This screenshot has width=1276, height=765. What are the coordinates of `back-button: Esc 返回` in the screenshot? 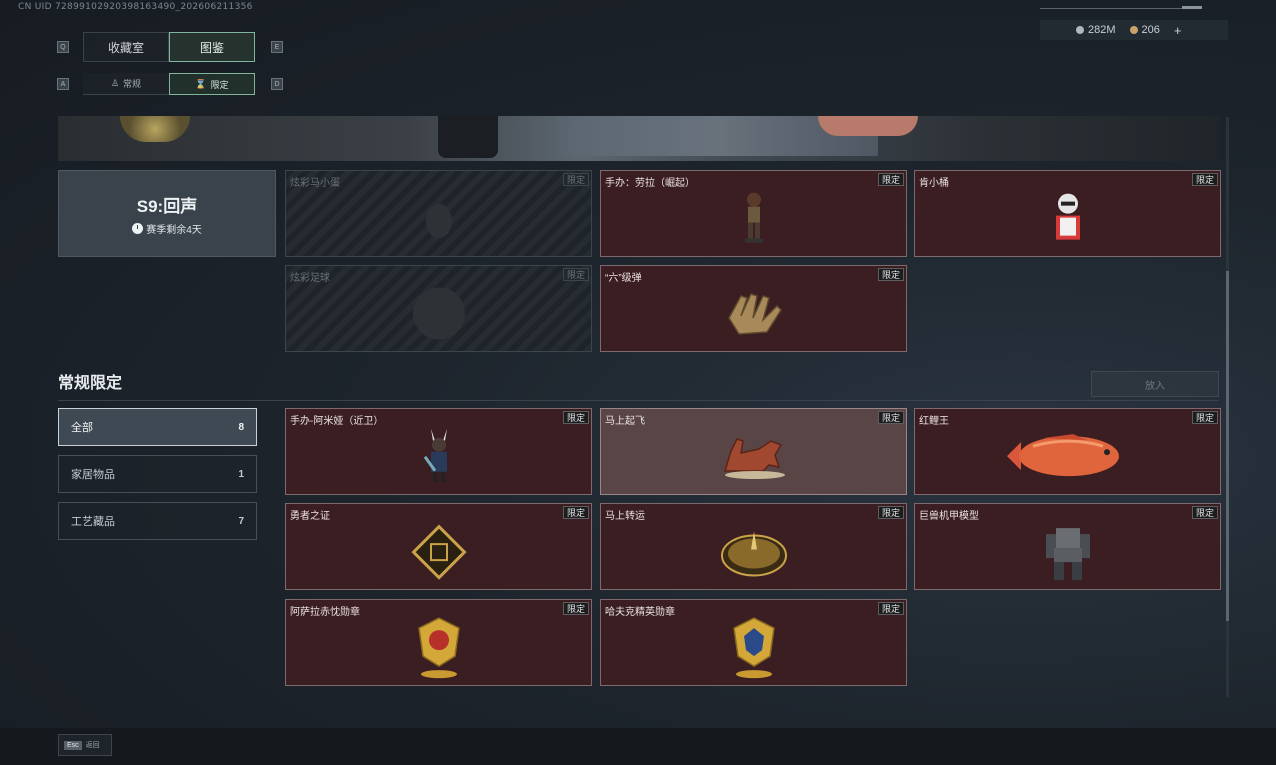 It's located at (85, 745).